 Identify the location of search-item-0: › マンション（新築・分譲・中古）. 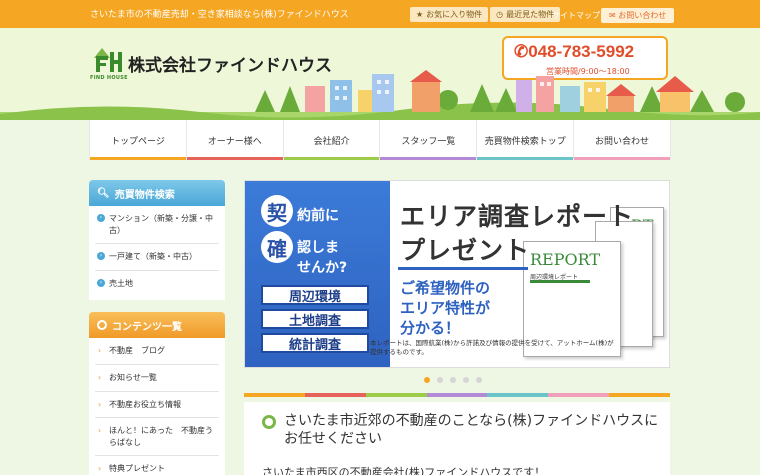
(157, 225).